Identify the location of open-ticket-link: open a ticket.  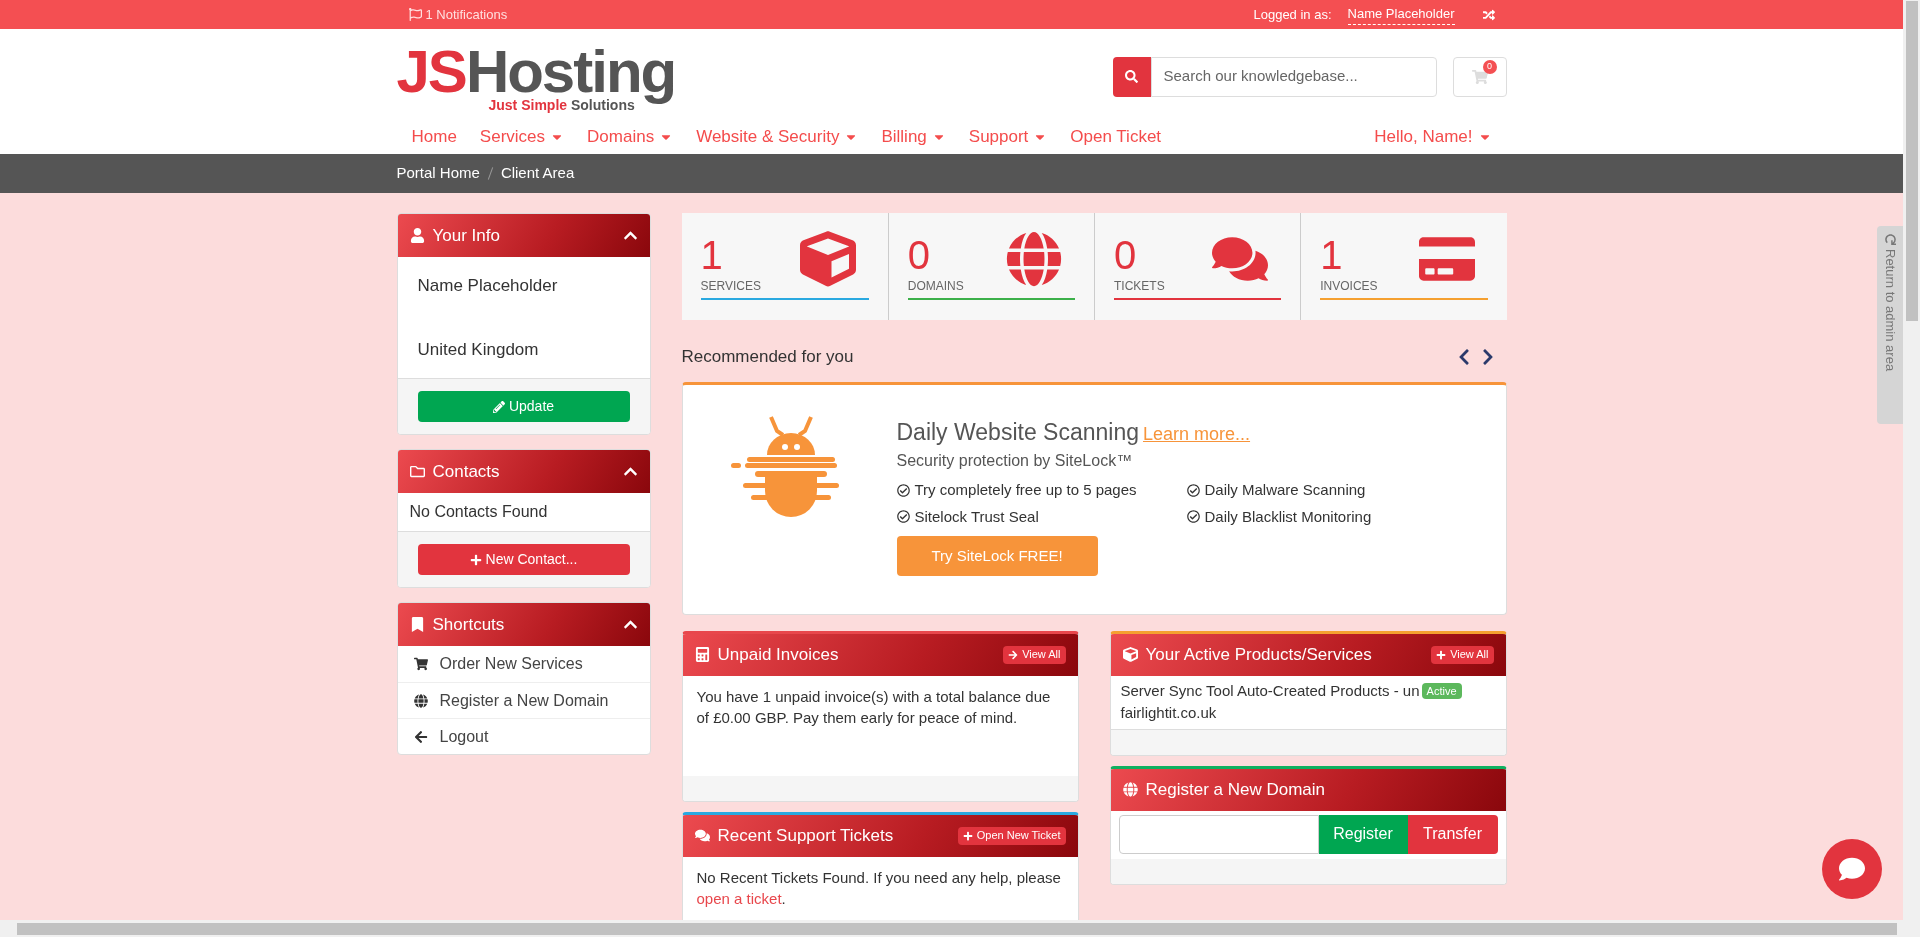
(739, 898).